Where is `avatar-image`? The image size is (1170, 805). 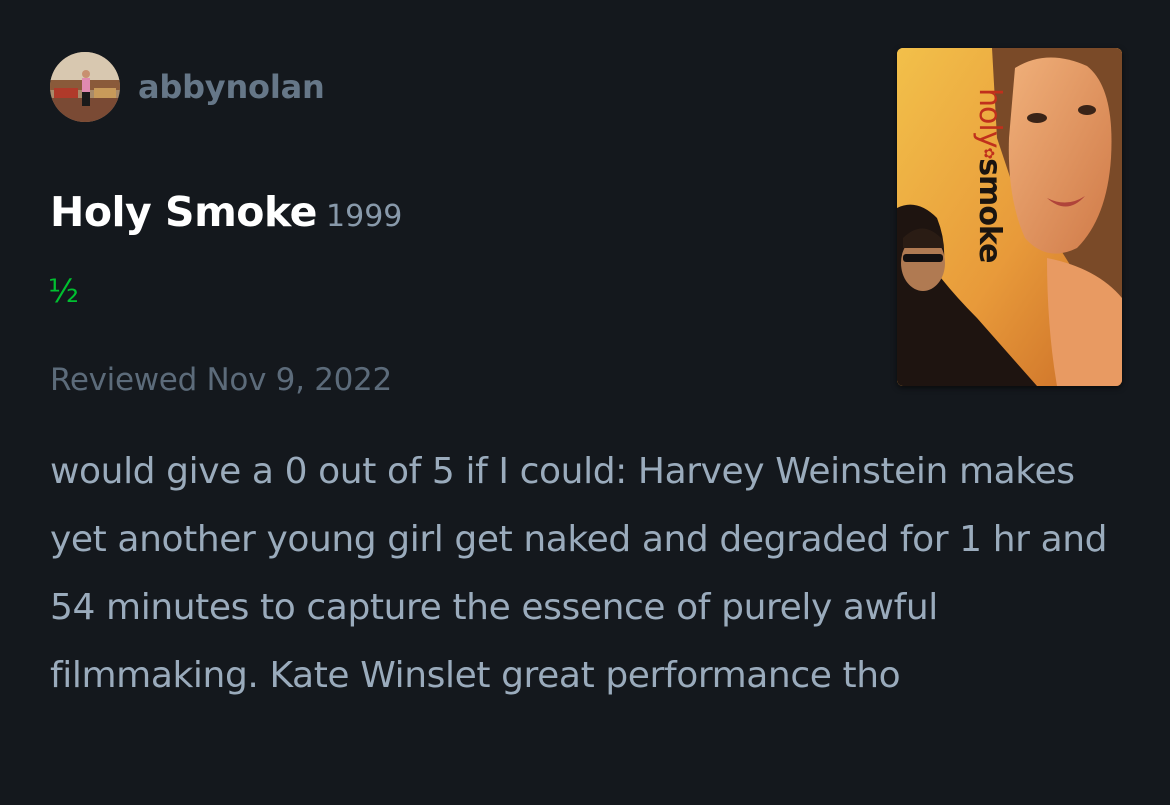
avatar-image is located at coordinates (85, 87).